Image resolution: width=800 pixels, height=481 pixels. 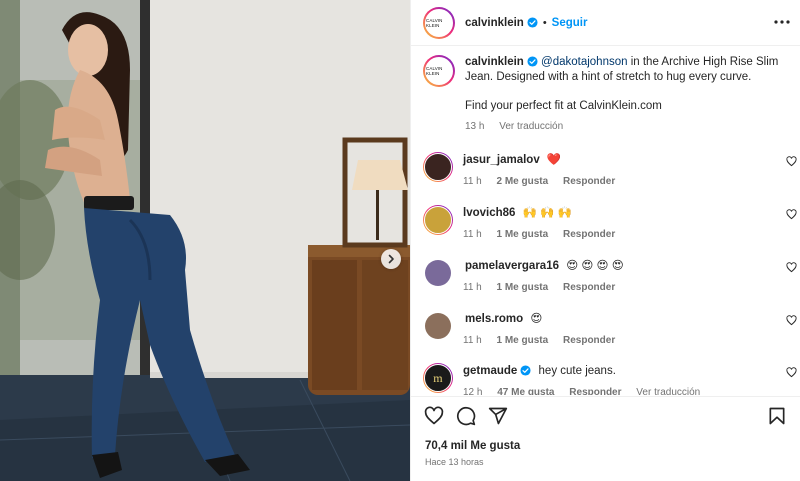 I want to click on caption-time: 13 h, so click(x=474, y=126).